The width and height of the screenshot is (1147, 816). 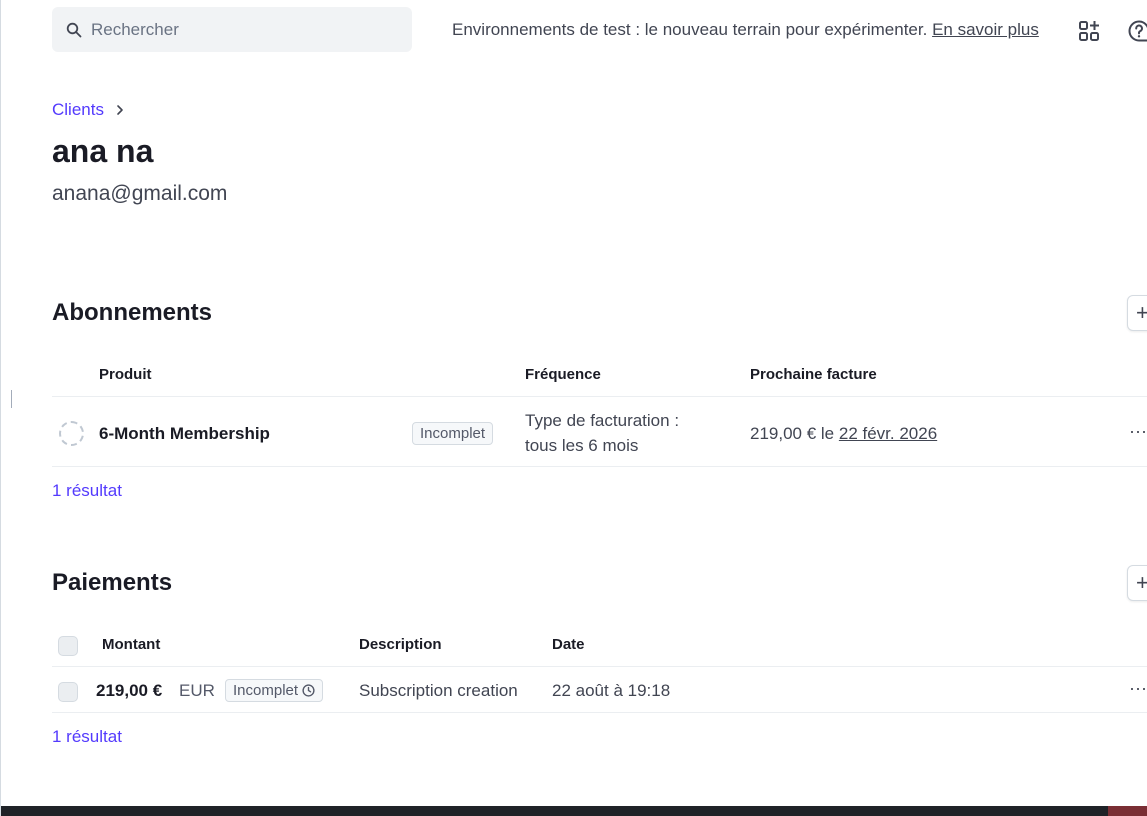 What do you see at coordinates (125, 374) in the screenshot?
I see `column-header-product: Produit` at bounding box center [125, 374].